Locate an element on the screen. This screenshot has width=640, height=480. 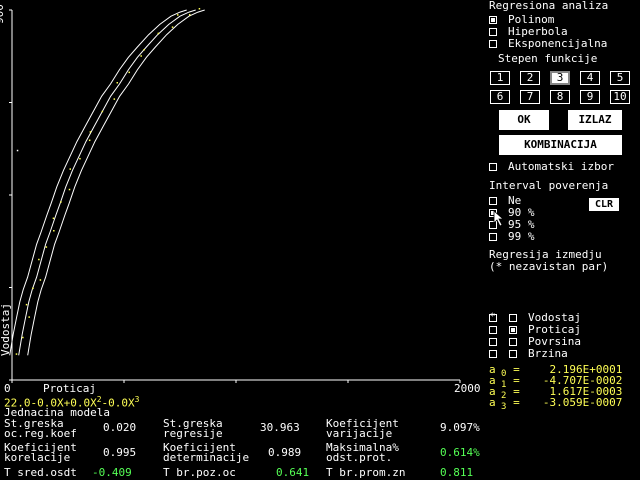
interval-95-checkbox is located at coordinates (493, 225).